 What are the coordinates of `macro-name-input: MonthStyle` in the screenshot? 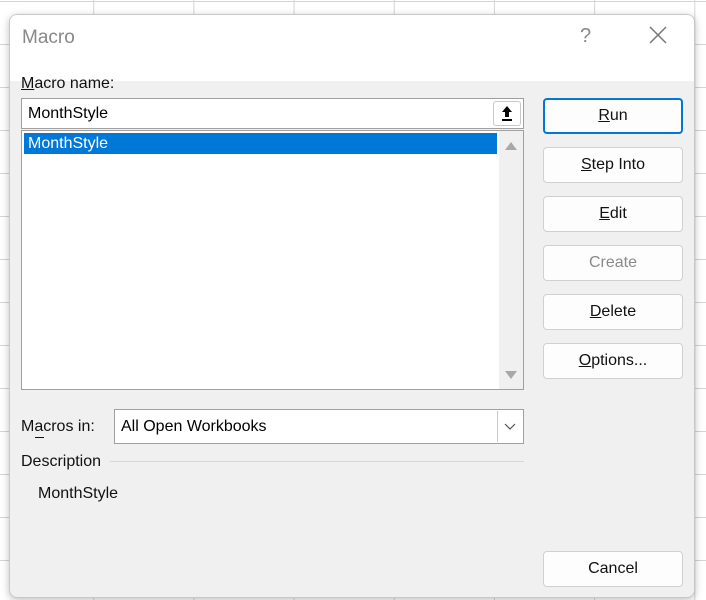 It's located at (272, 113).